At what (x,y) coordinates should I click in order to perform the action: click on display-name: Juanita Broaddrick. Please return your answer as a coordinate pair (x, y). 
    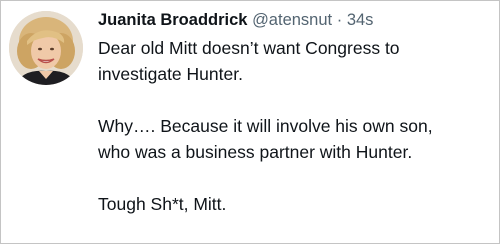
    Looking at the image, I should click on (172, 20).